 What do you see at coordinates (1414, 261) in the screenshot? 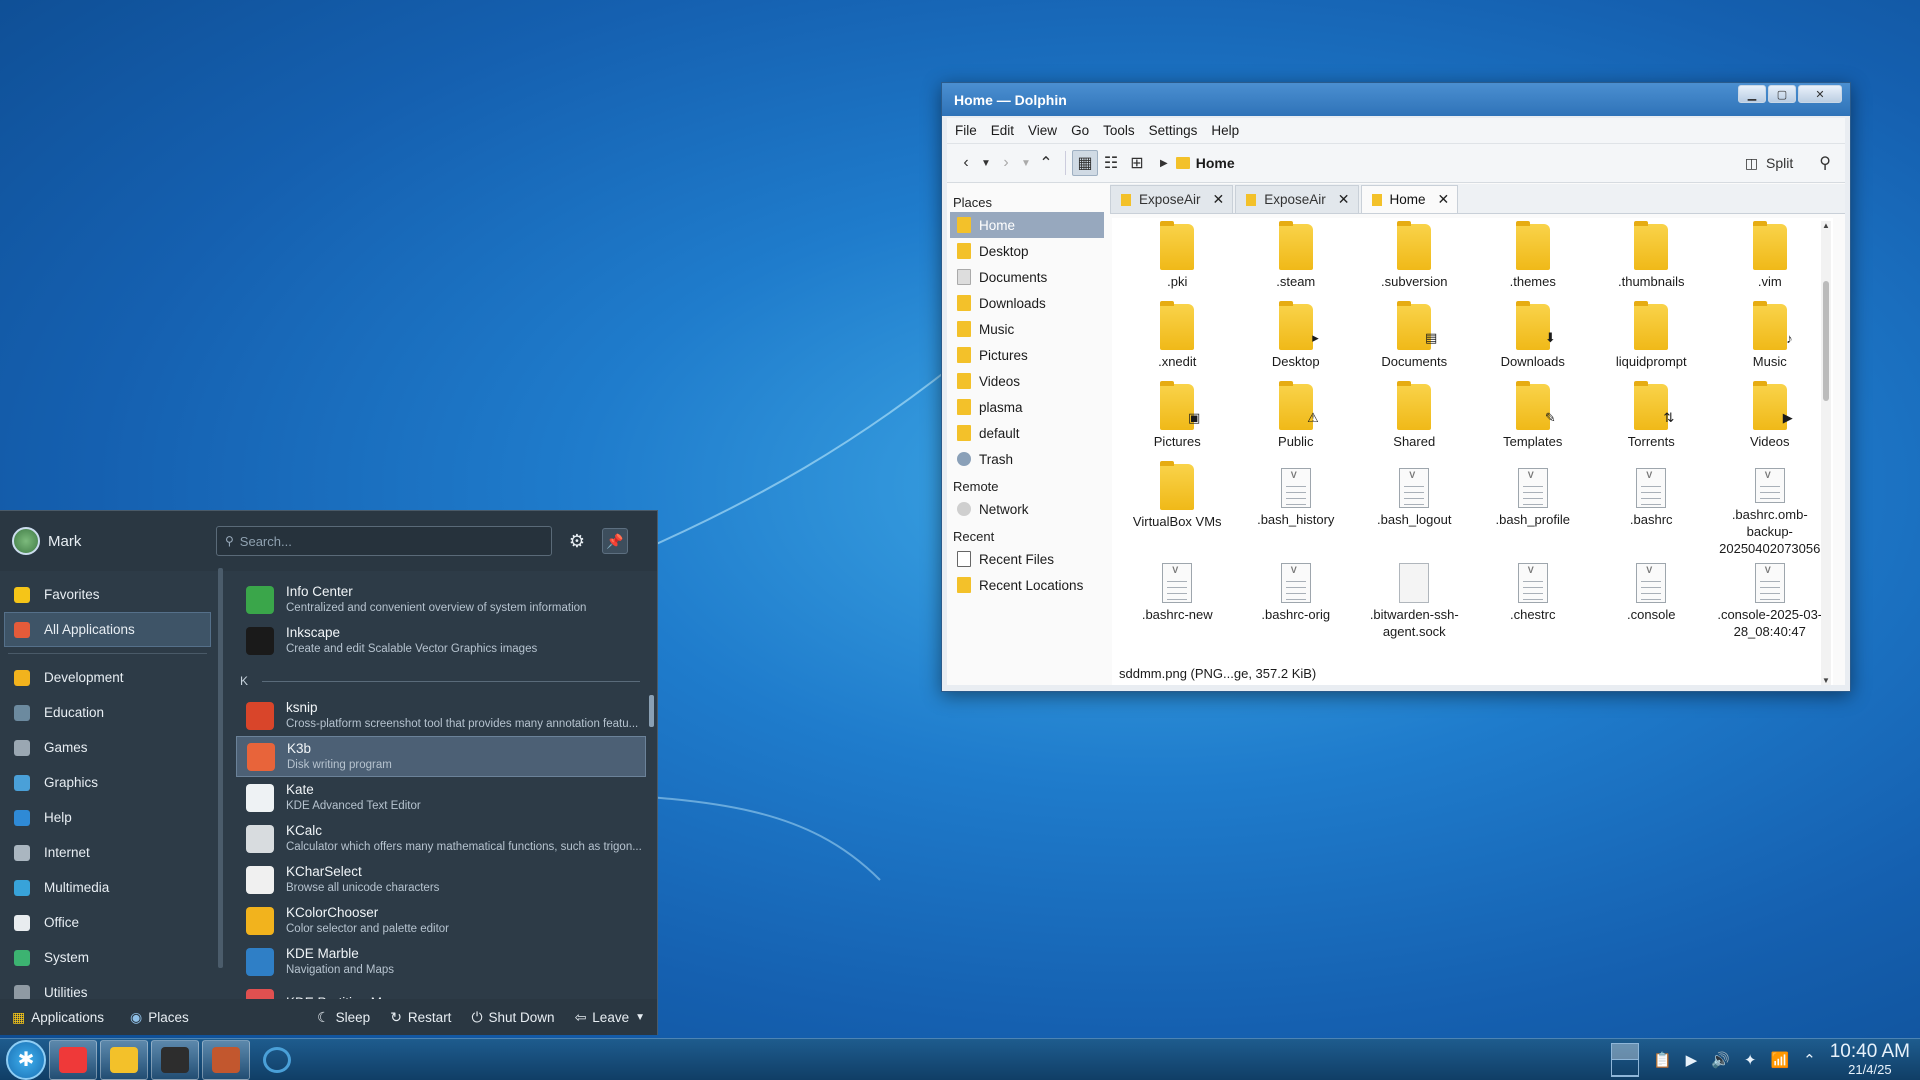
I see `file-item: .subversion` at bounding box center [1414, 261].